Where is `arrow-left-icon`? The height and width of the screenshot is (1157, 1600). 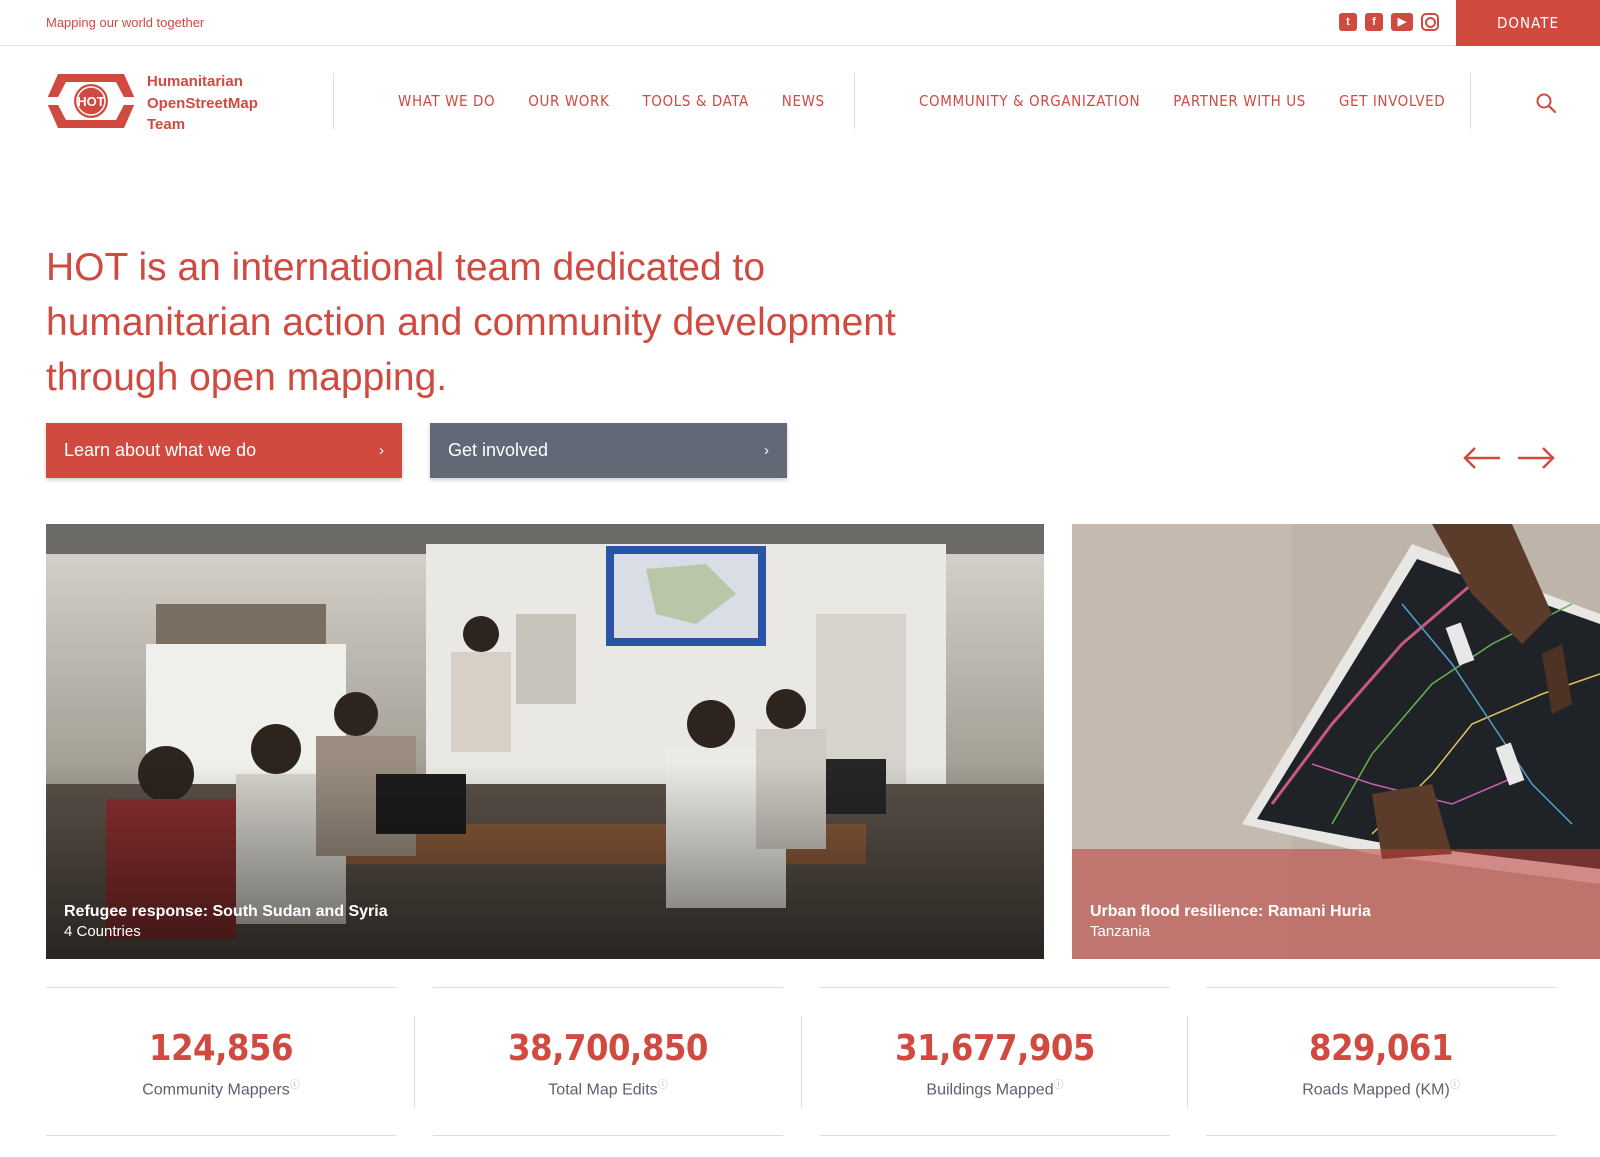 arrow-left-icon is located at coordinates (1482, 458).